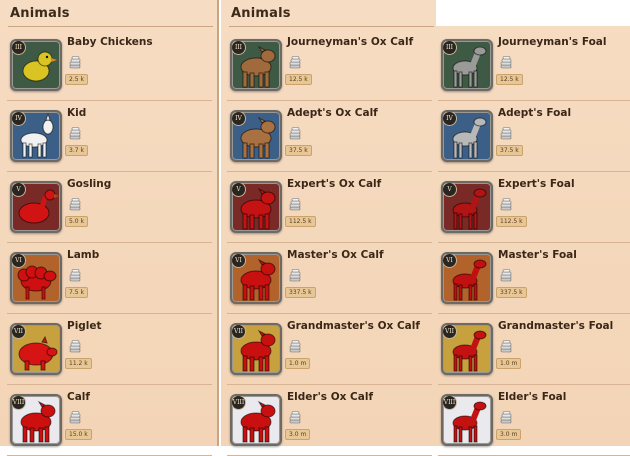 Image resolution: width=630 pixels, height=456 pixels. I want to click on item-name: Master's Ox Calf, so click(335, 255).